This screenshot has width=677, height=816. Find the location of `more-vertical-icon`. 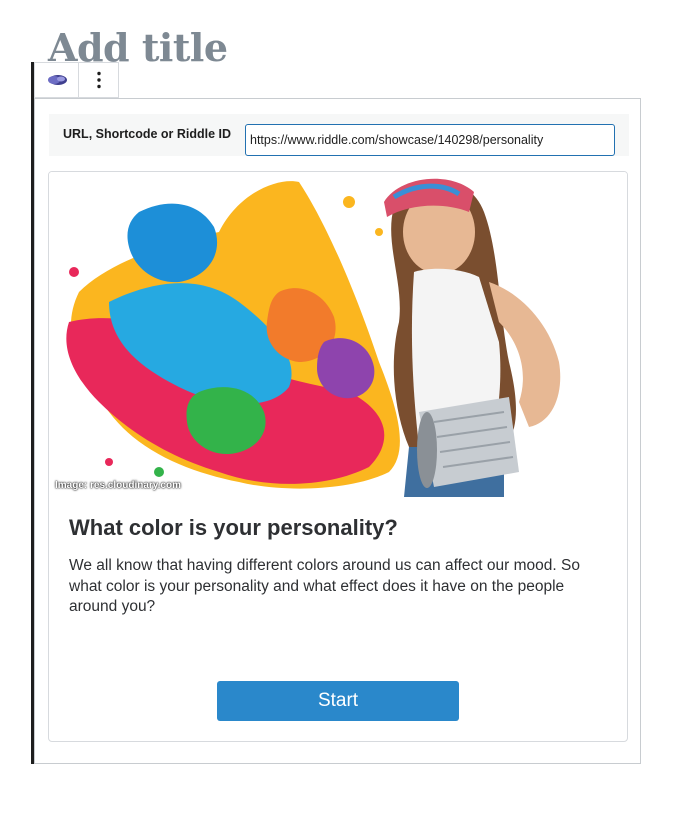

more-vertical-icon is located at coordinates (98, 80).